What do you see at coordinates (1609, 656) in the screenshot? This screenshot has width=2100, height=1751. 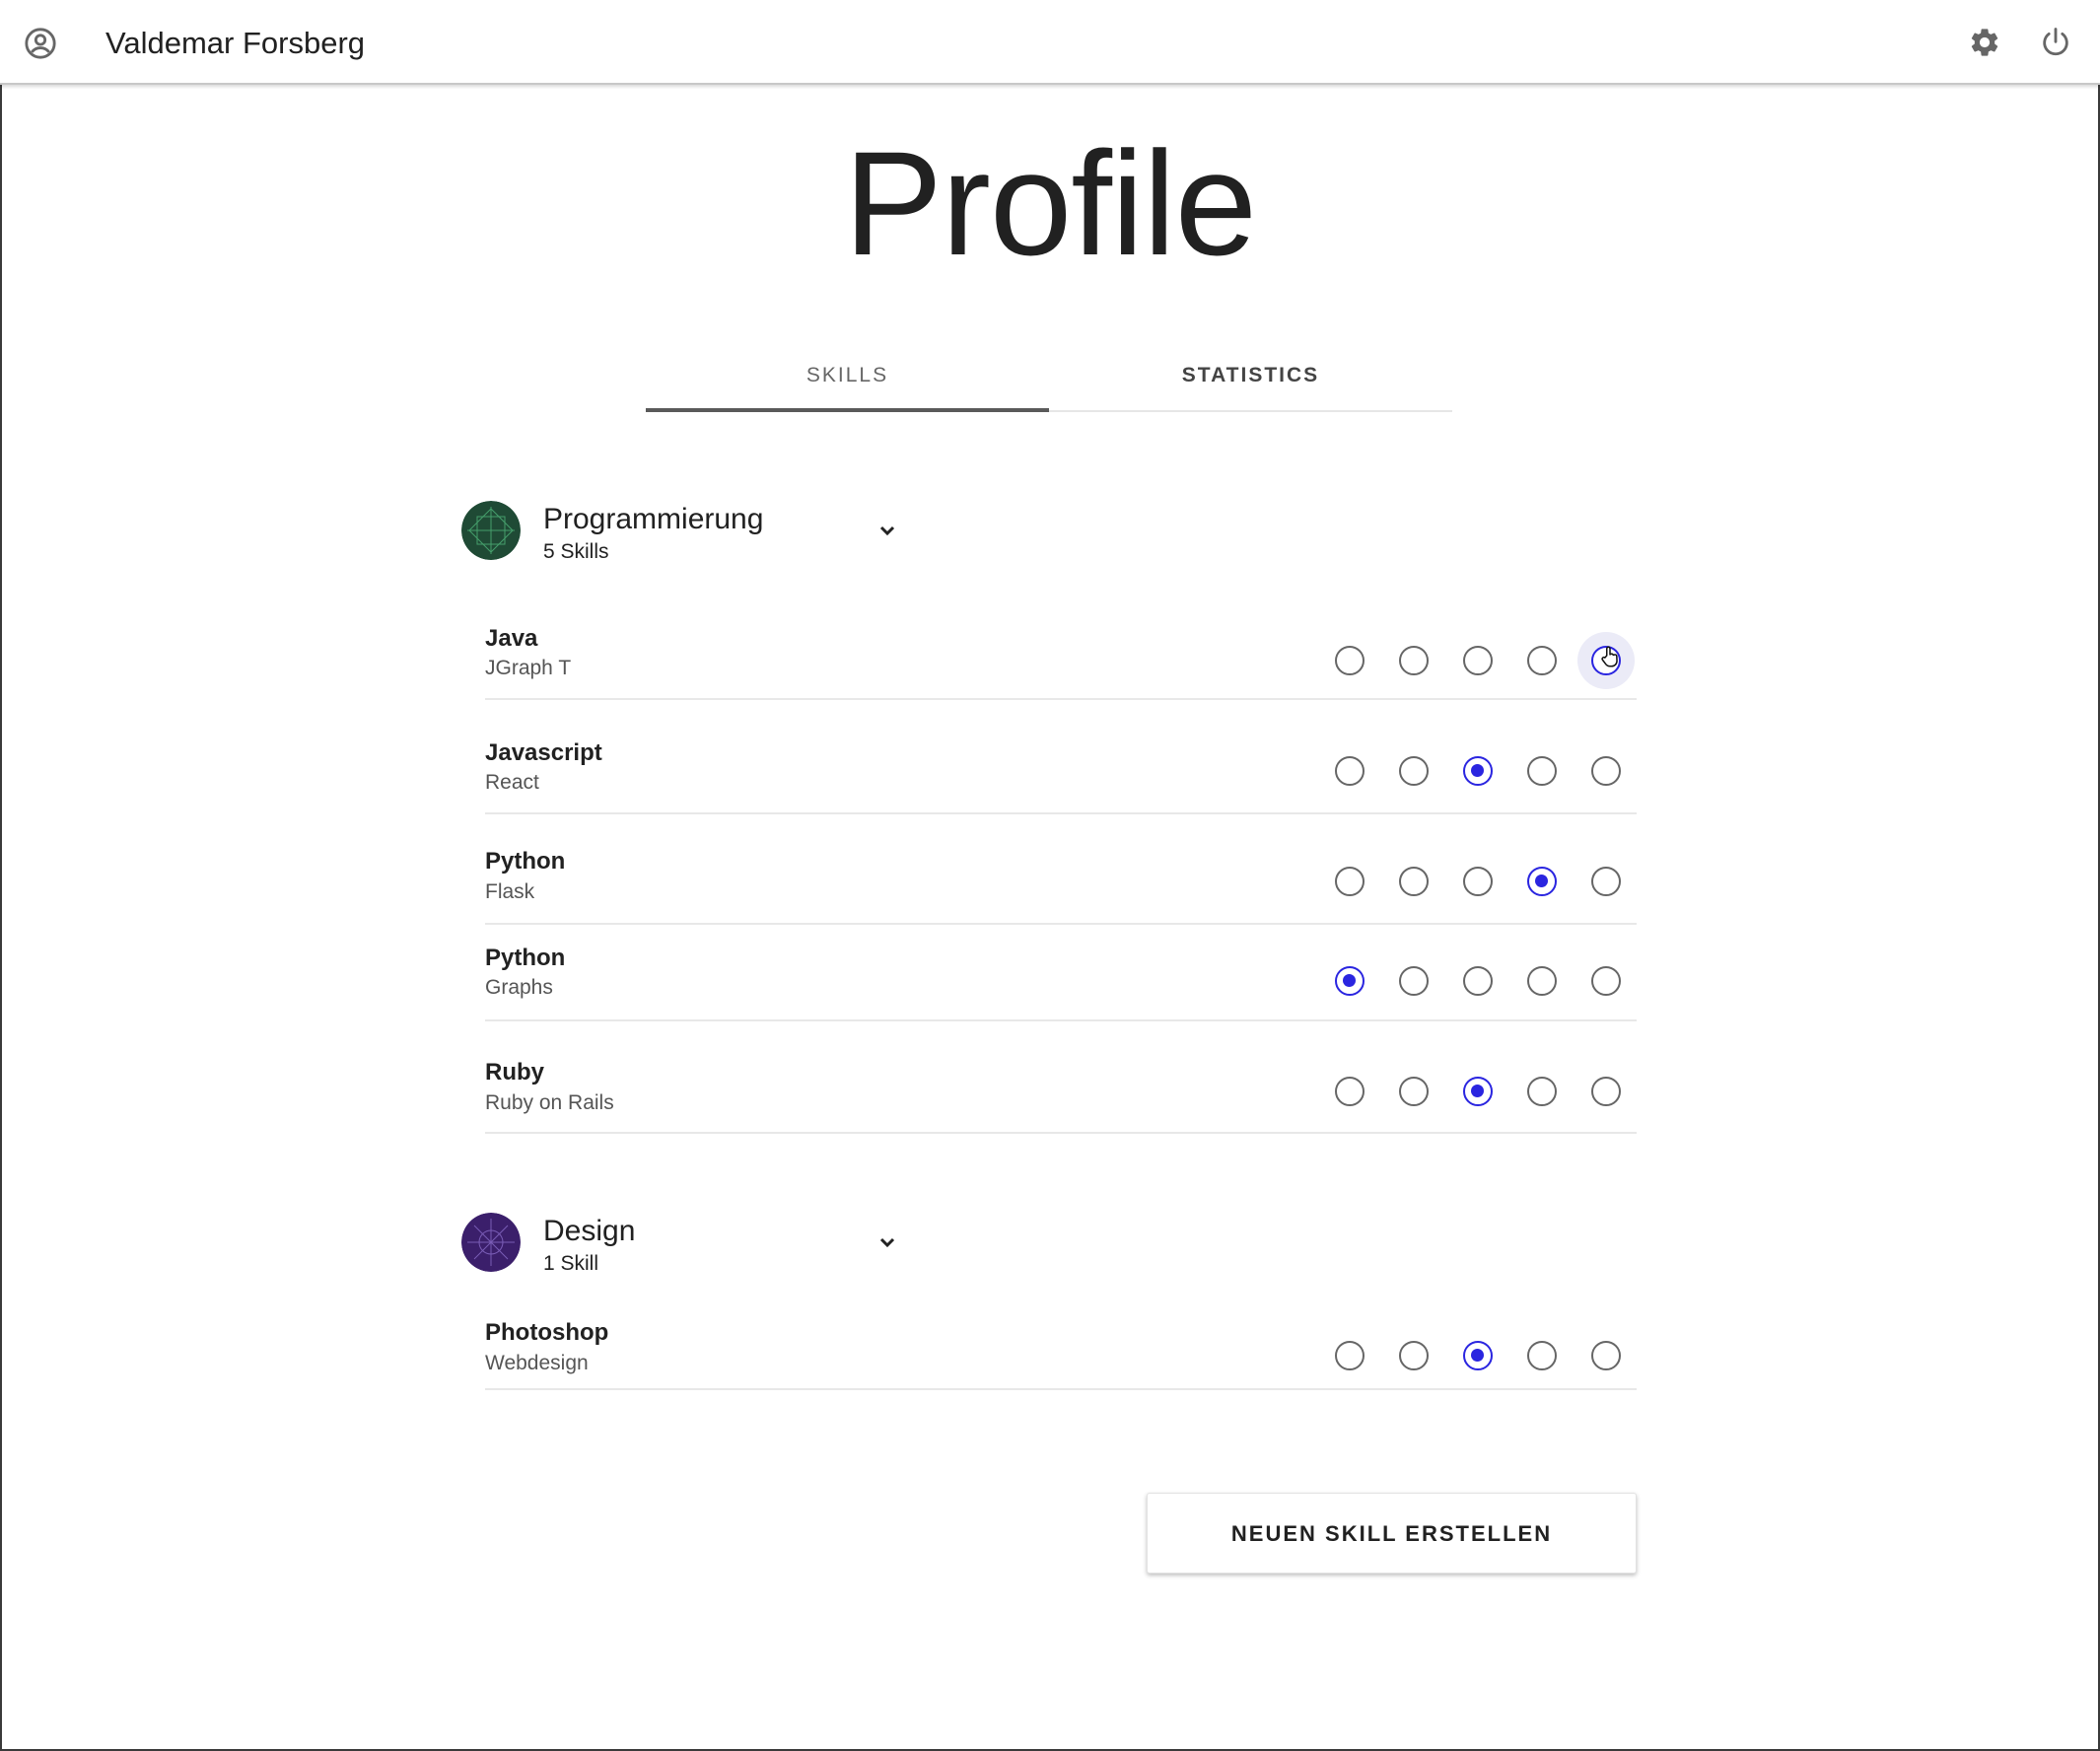 I see `pointer-hand-icon` at bounding box center [1609, 656].